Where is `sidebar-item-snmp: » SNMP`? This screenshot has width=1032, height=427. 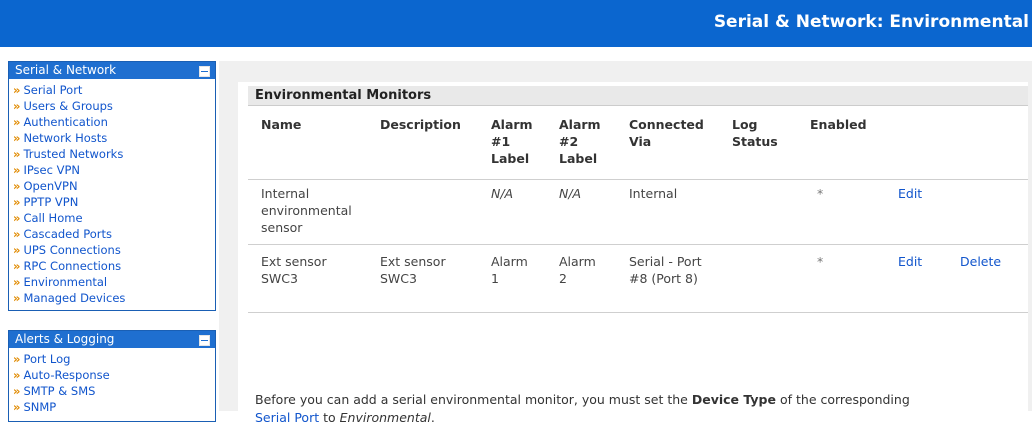 sidebar-item-snmp: » SNMP is located at coordinates (114, 407).